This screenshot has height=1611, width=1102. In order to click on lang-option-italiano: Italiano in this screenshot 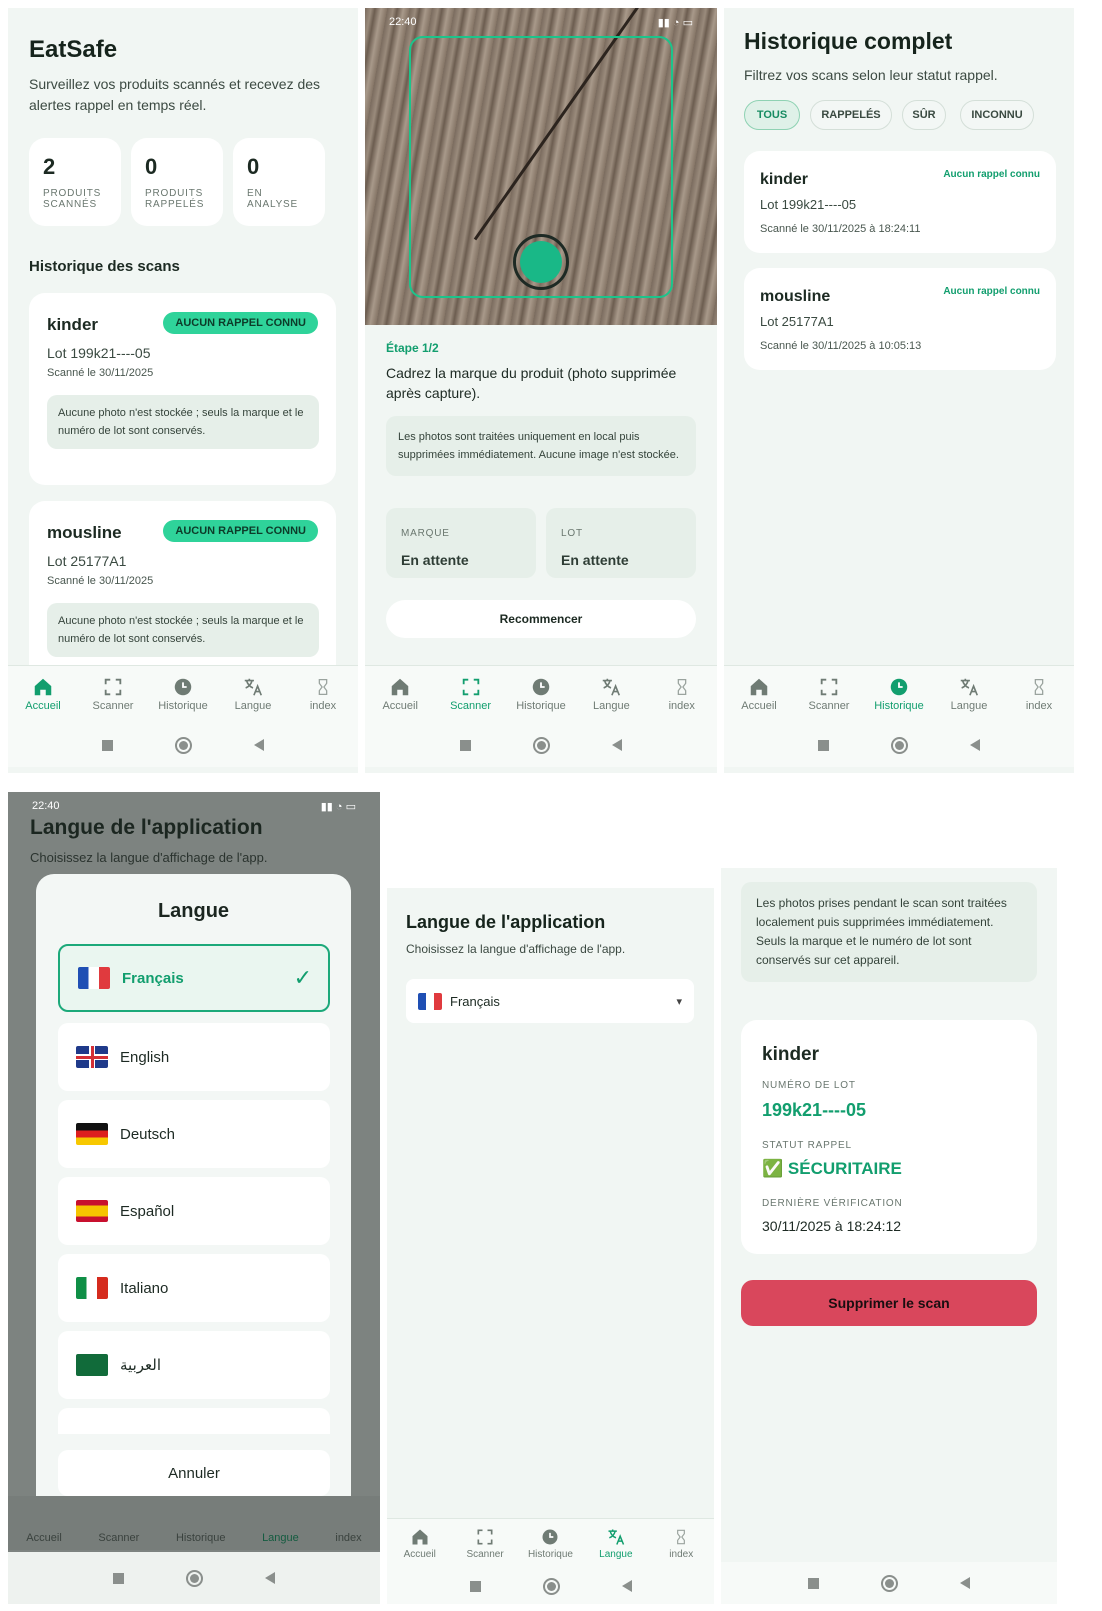, I will do `click(194, 1288)`.